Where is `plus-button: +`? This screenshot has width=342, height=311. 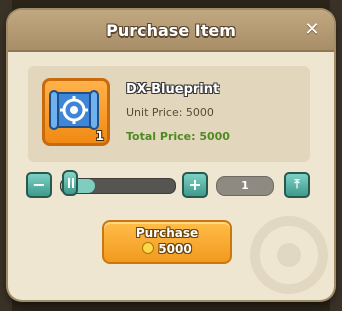
plus-button: + is located at coordinates (195, 185).